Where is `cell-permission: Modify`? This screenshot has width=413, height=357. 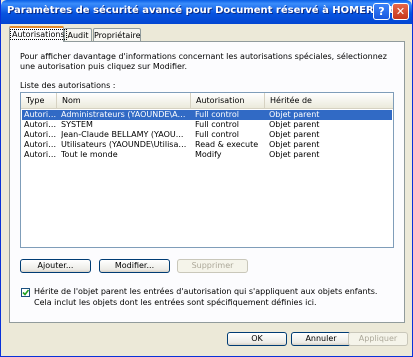 cell-permission: Modify is located at coordinates (208, 154).